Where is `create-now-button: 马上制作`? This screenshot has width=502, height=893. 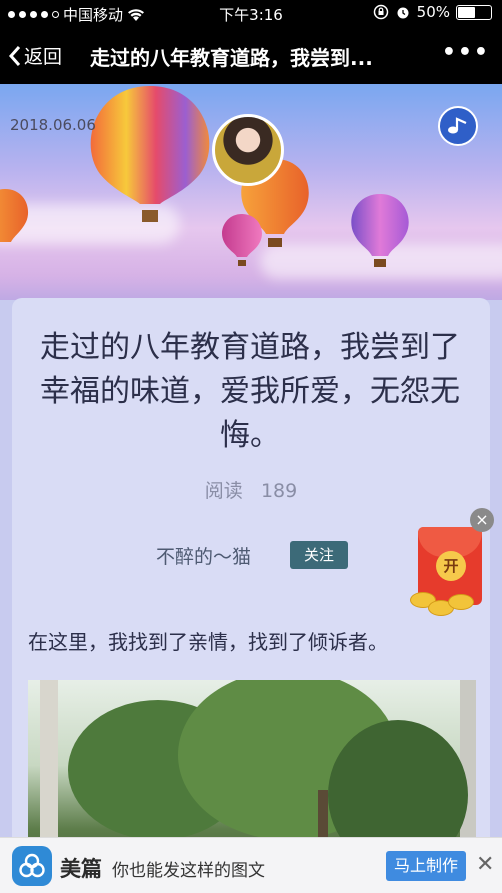
create-now-button: 马上制作 is located at coordinates (426, 866).